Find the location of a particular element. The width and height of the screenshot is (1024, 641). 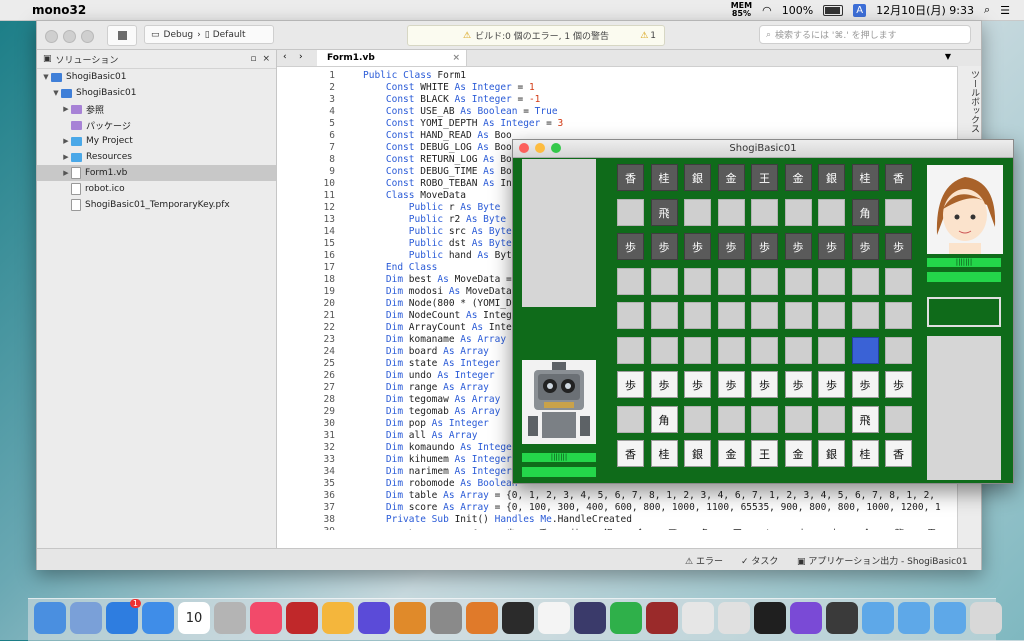

build-status: ⚠ ビルド:0 個のエラー, 1 個の警告 ⚠ 1 is located at coordinates (536, 35).